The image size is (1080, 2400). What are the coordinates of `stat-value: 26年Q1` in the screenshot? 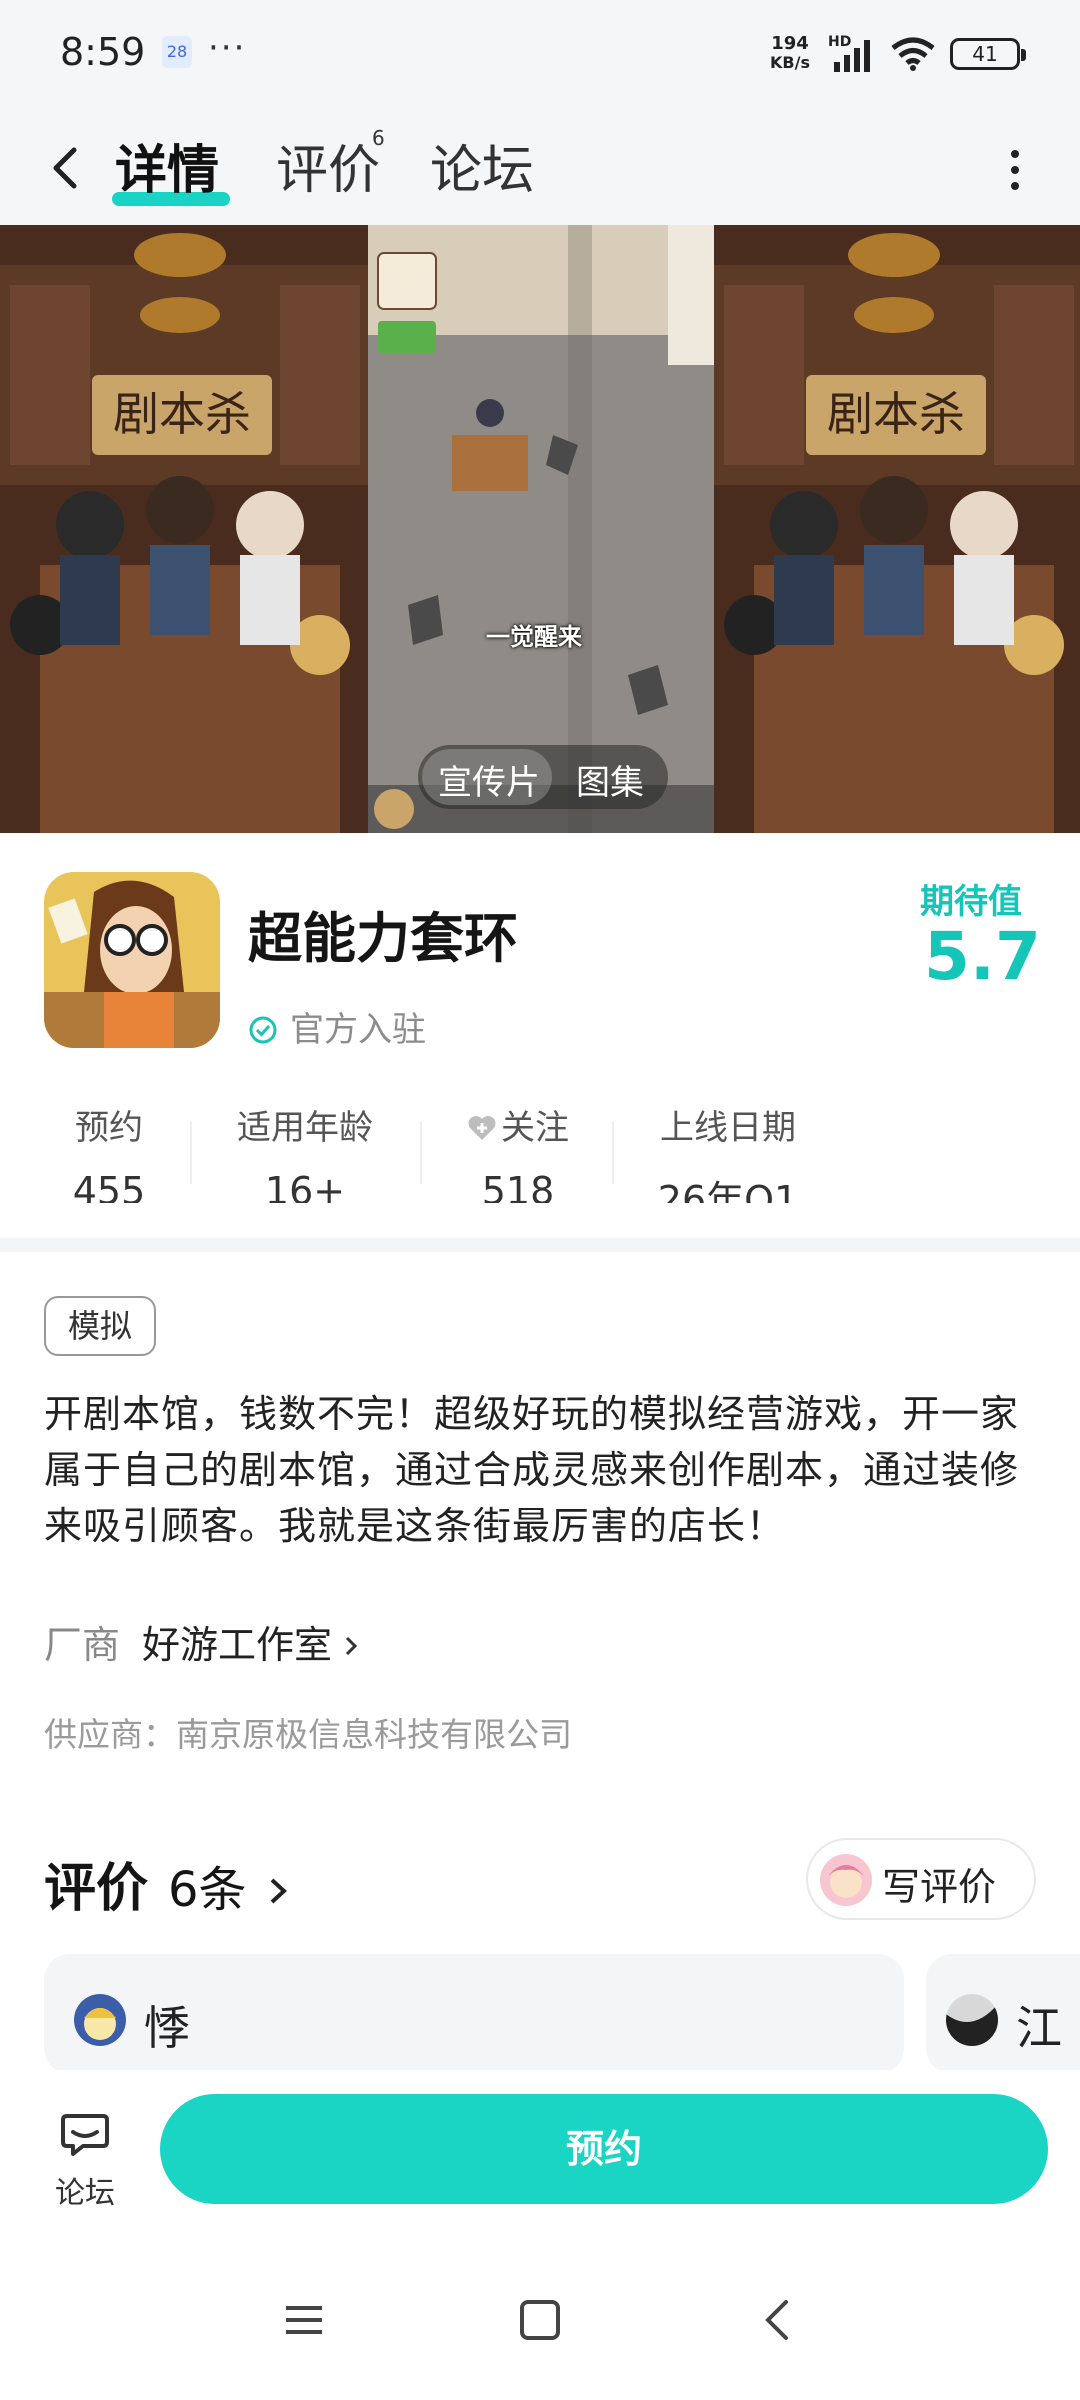 It's located at (728, 1190).